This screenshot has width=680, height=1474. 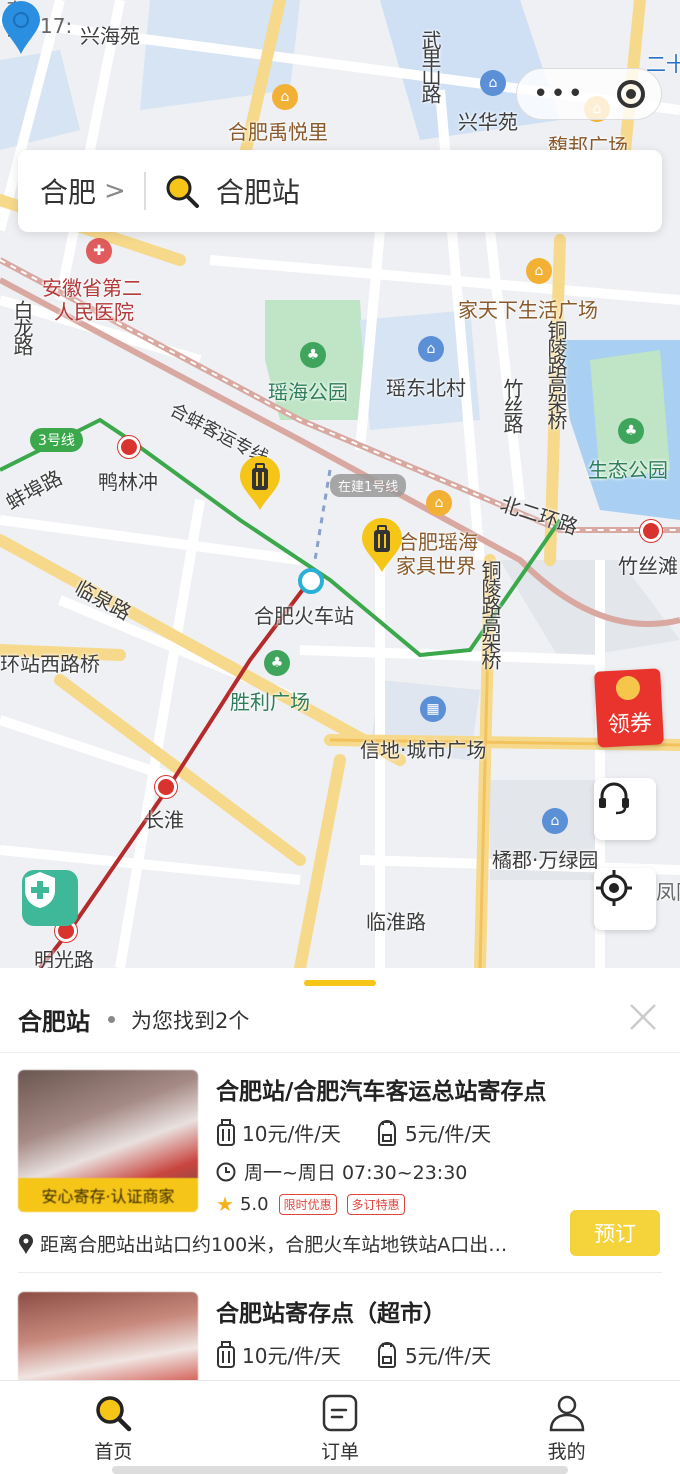 What do you see at coordinates (430, 66) in the screenshot?
I see `map-label: 武里山路` at bounding box center [430, 66].